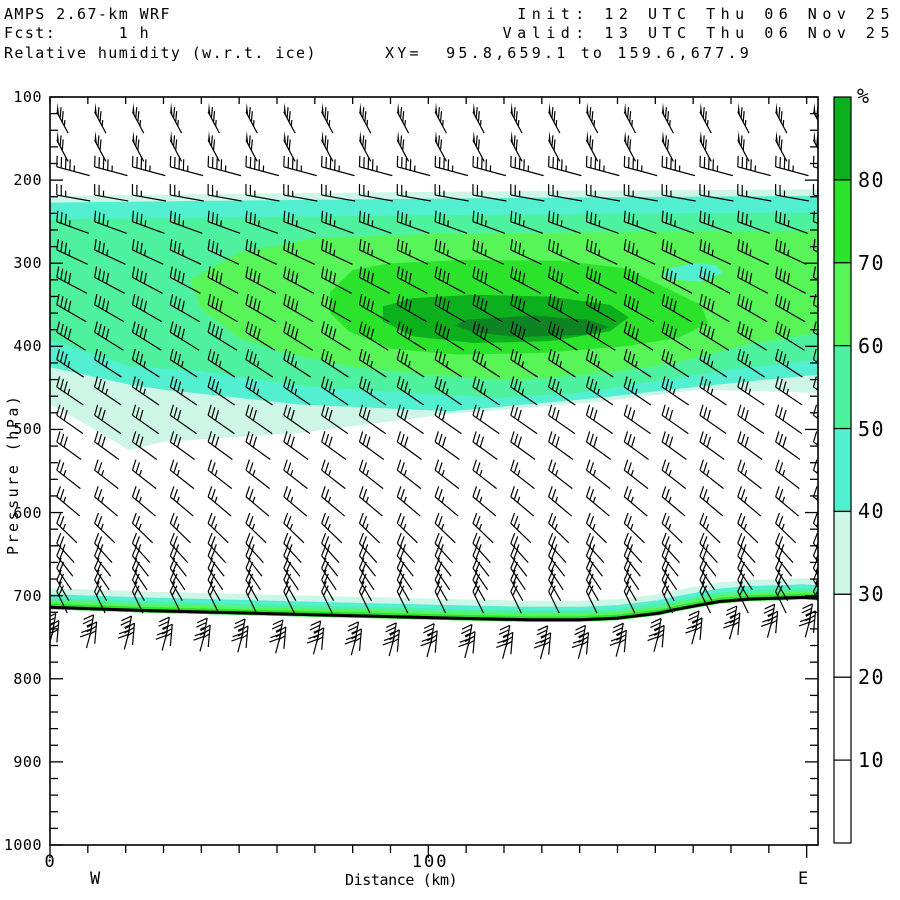  Describe the element at coordinates (27, 512) in the screenshot. I see `y-tick-600: 600` at that location.